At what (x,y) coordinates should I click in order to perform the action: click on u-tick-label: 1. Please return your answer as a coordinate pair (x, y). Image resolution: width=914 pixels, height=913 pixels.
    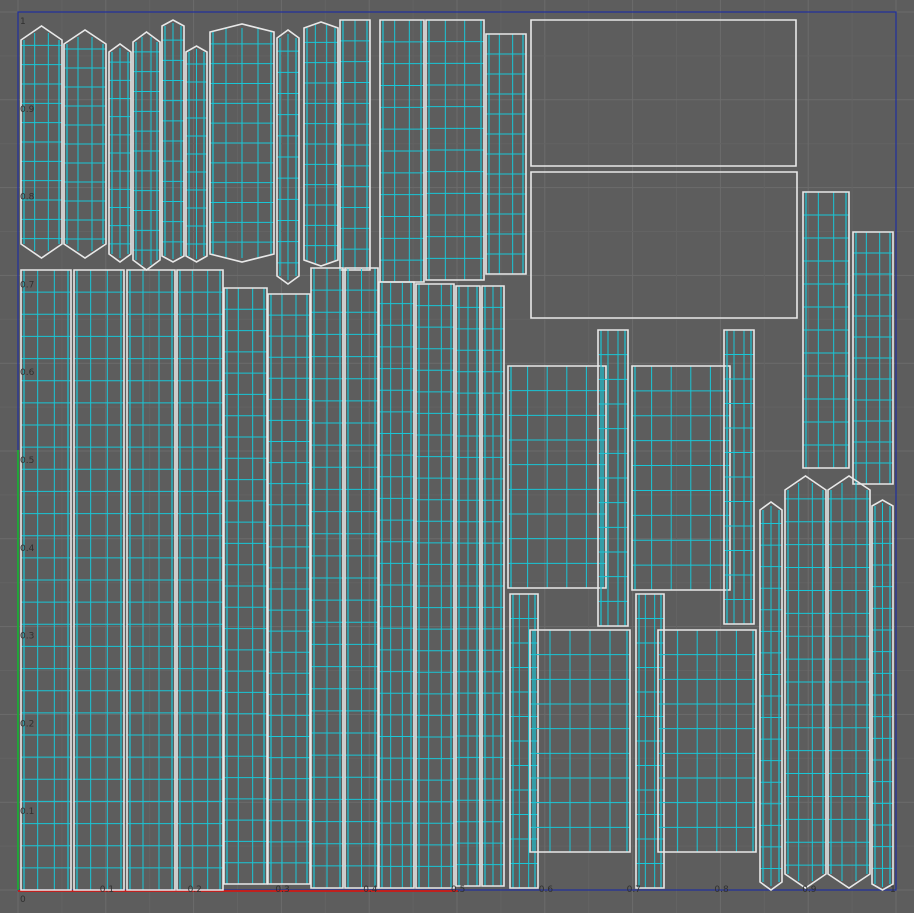
    Looking at the image, I should click on (893, 890).